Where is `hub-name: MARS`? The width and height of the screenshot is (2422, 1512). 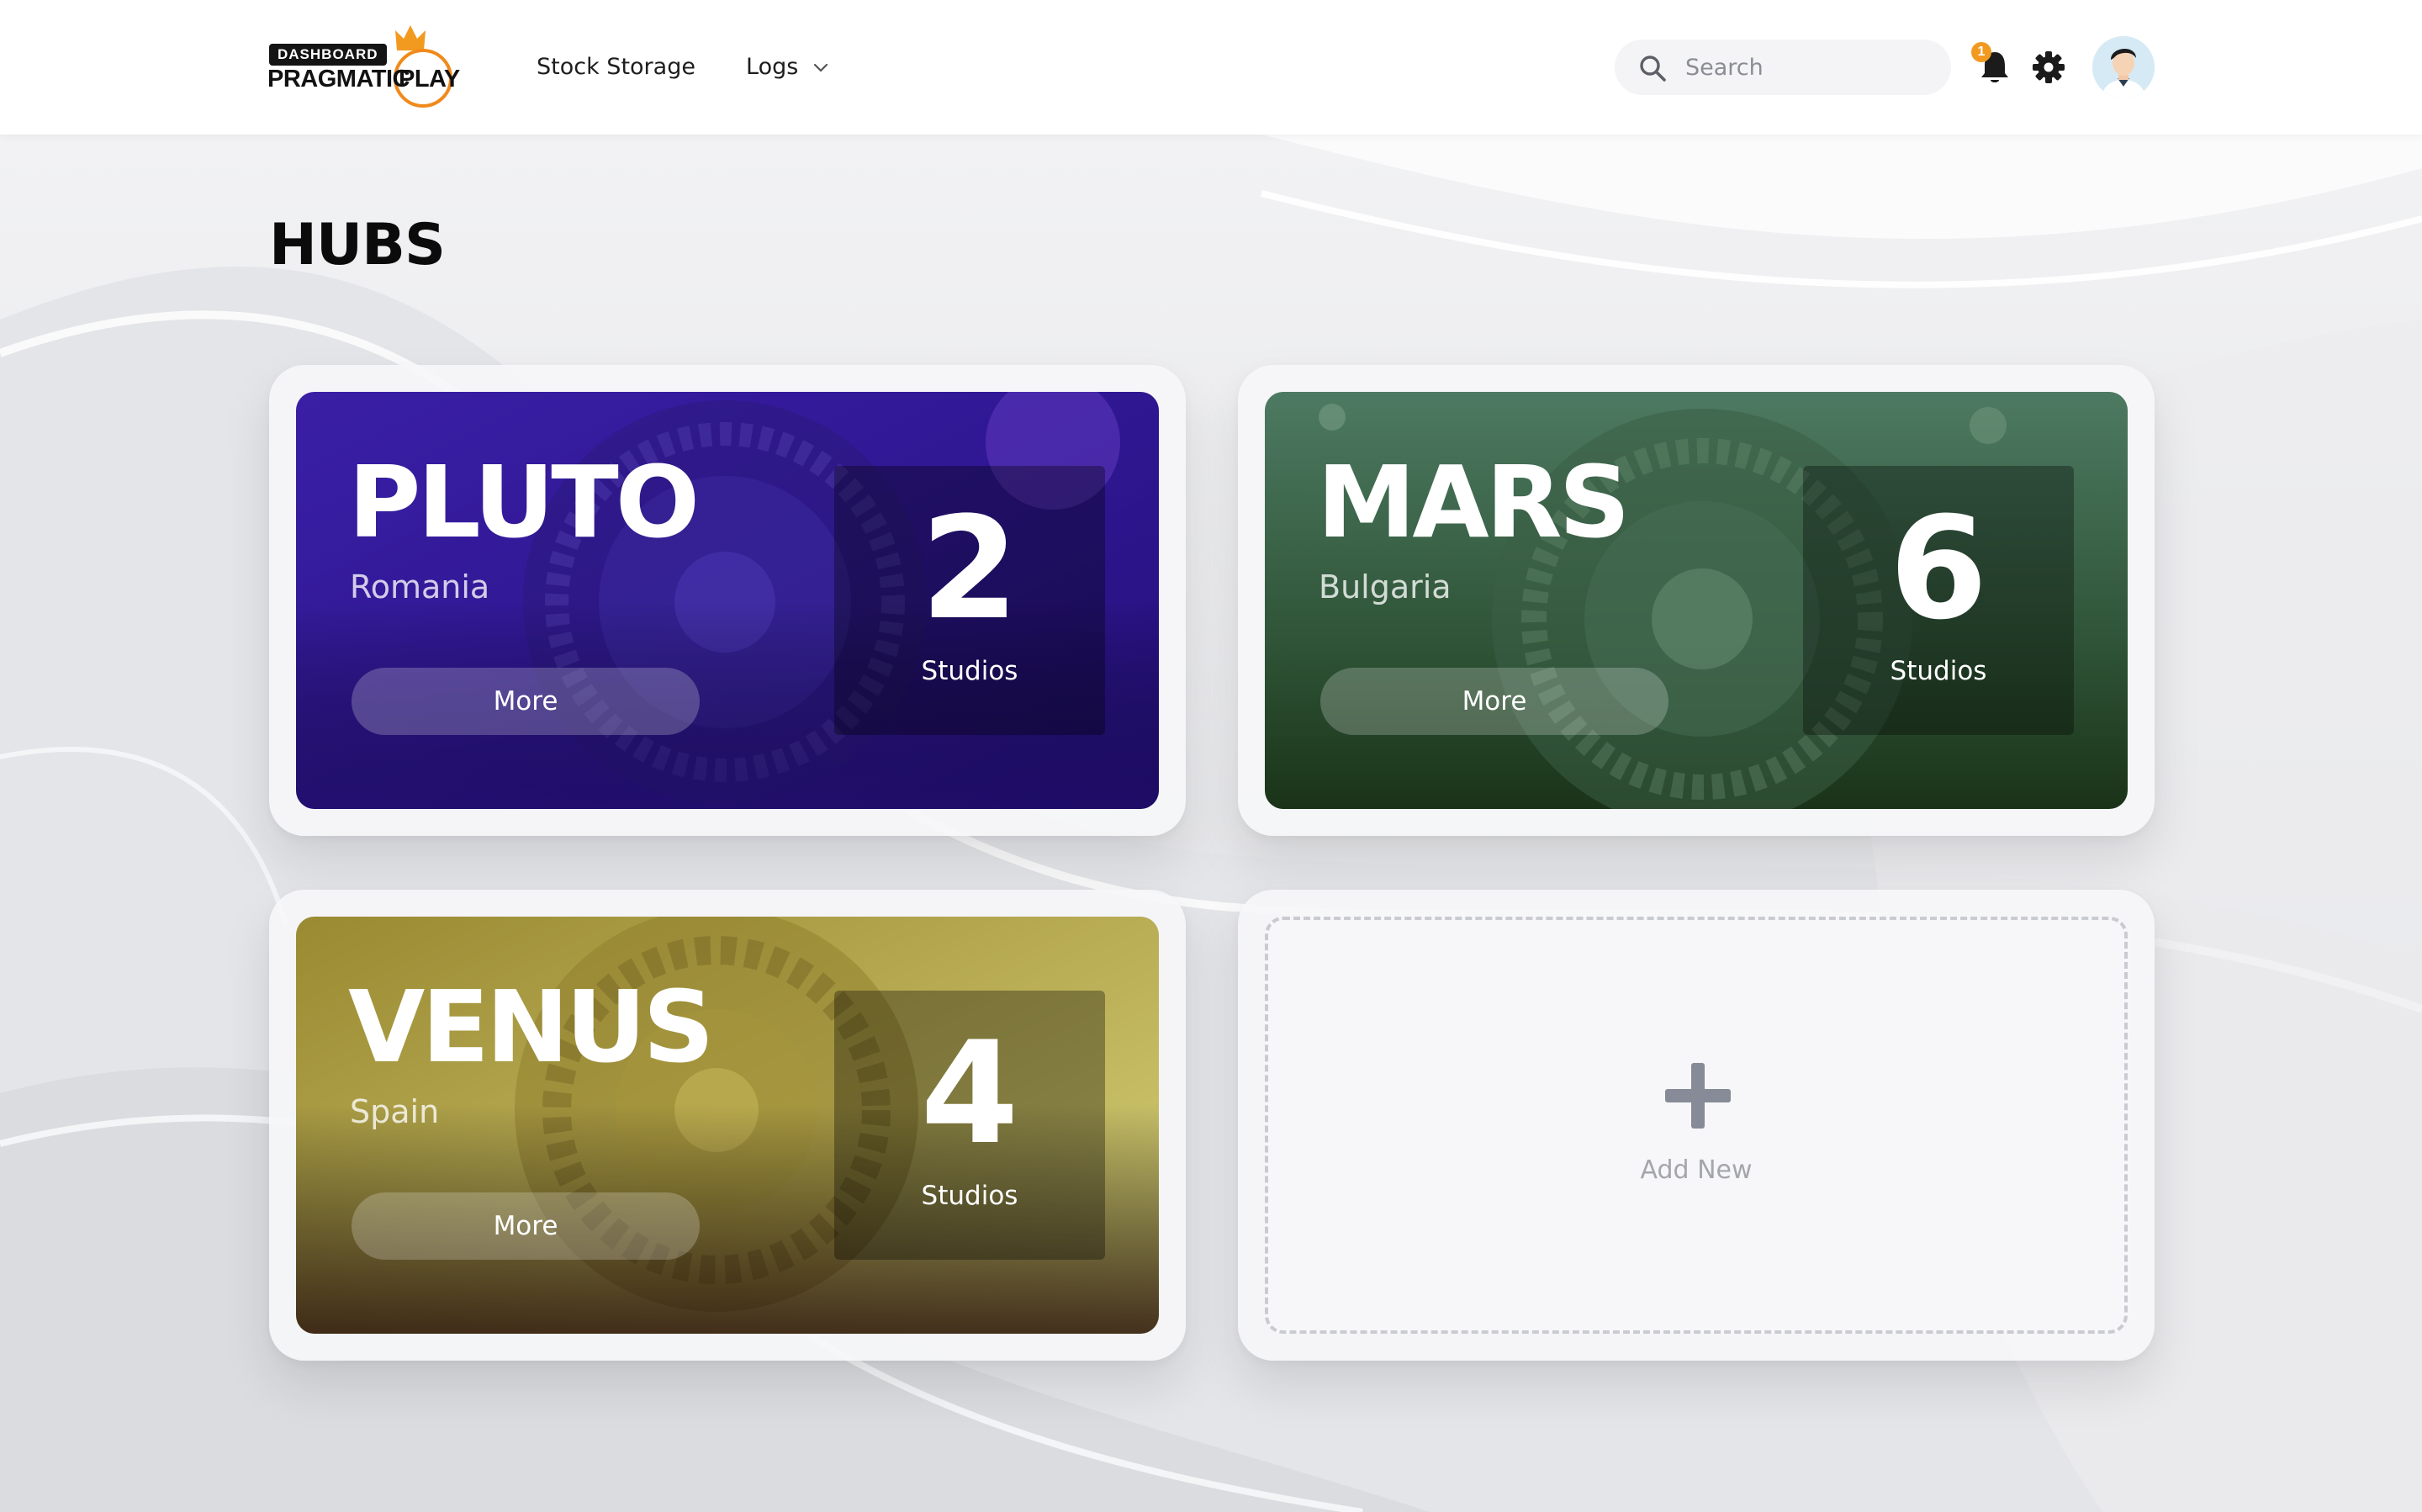
hub-name: MARS is located at coordinates (1474, 502).